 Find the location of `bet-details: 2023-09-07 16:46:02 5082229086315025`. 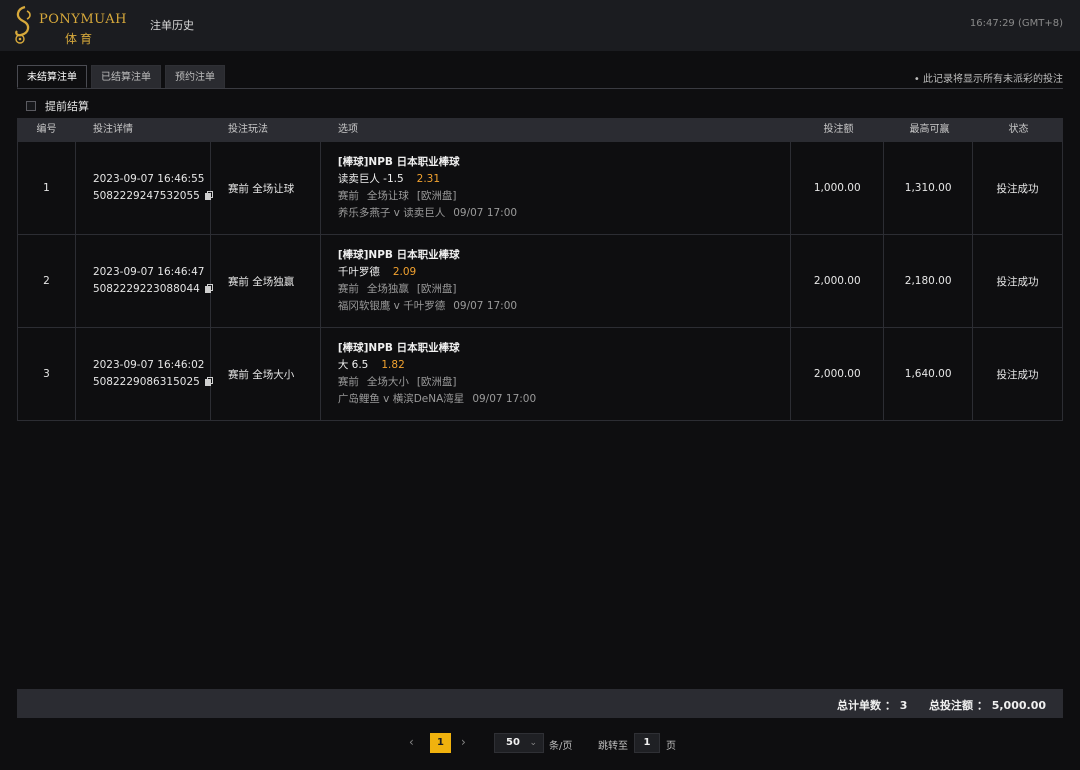

bet-details: 2023-09-07 16:46:02 5082229086315025 is located at coordinates (145, 374).